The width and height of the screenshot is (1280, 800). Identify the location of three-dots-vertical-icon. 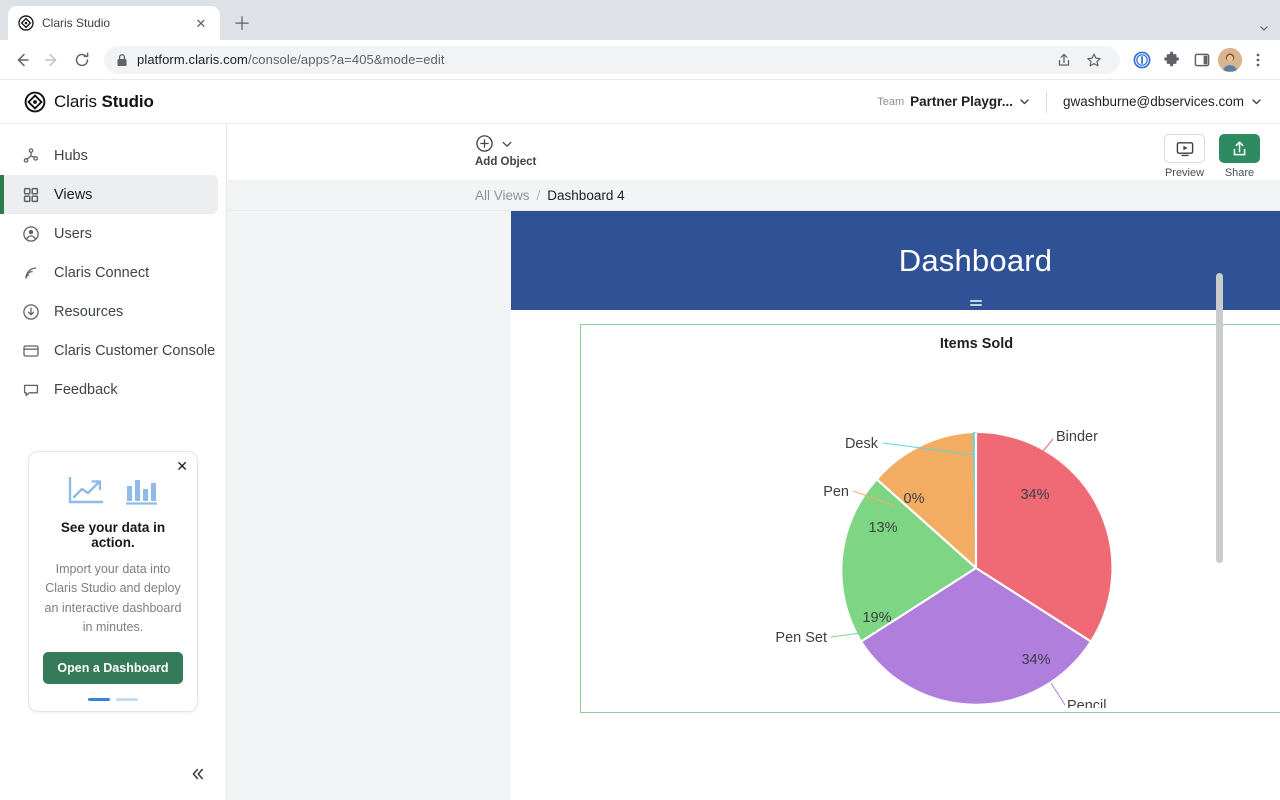
(1258, 60).